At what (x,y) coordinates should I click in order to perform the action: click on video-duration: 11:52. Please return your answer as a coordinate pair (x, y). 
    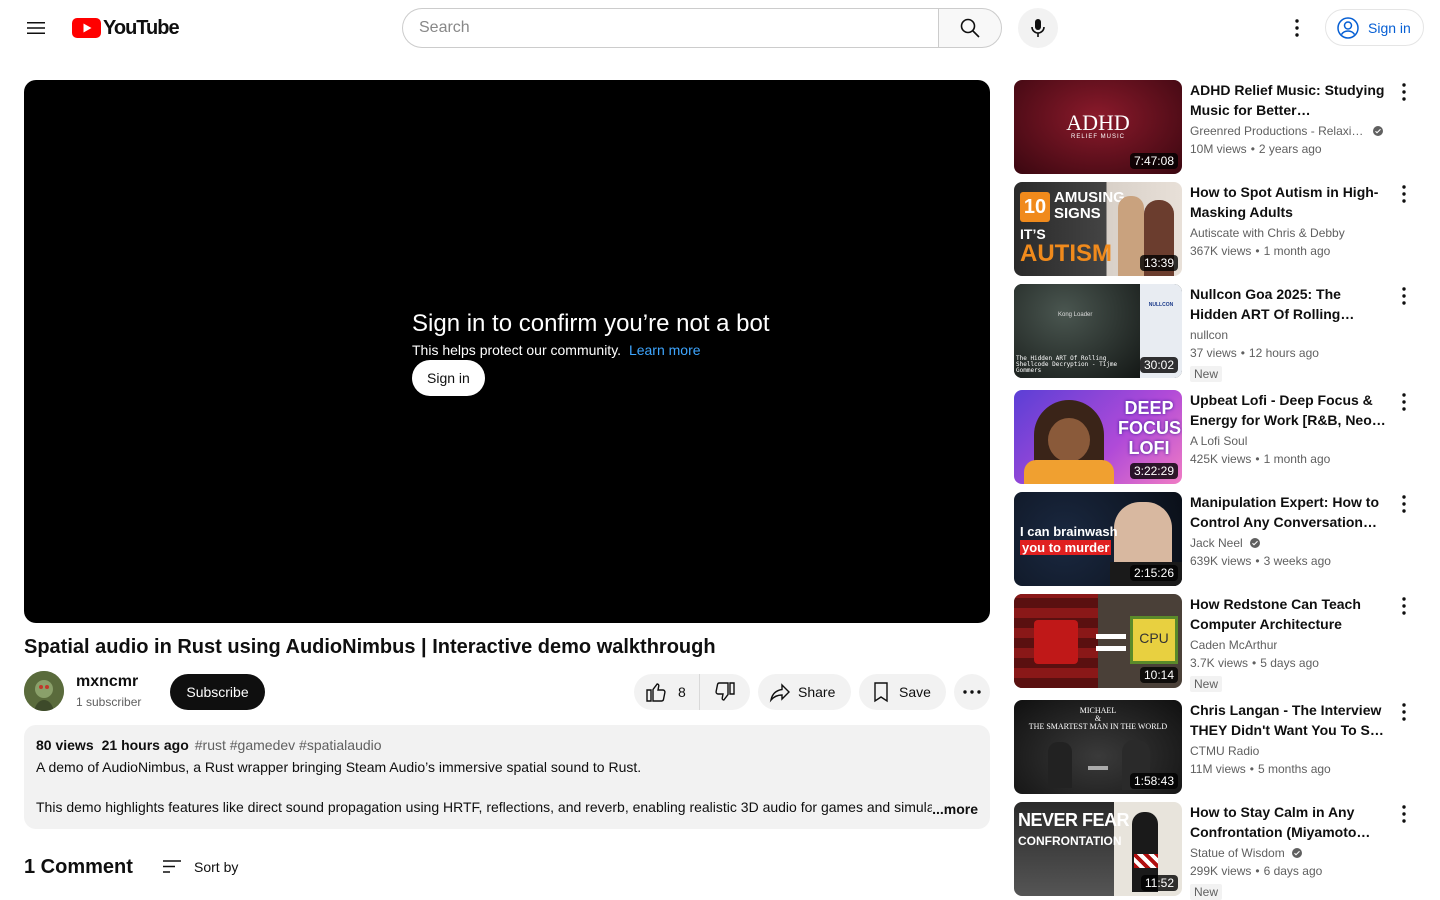
    Looking at the image, I should click on (1159, 883).